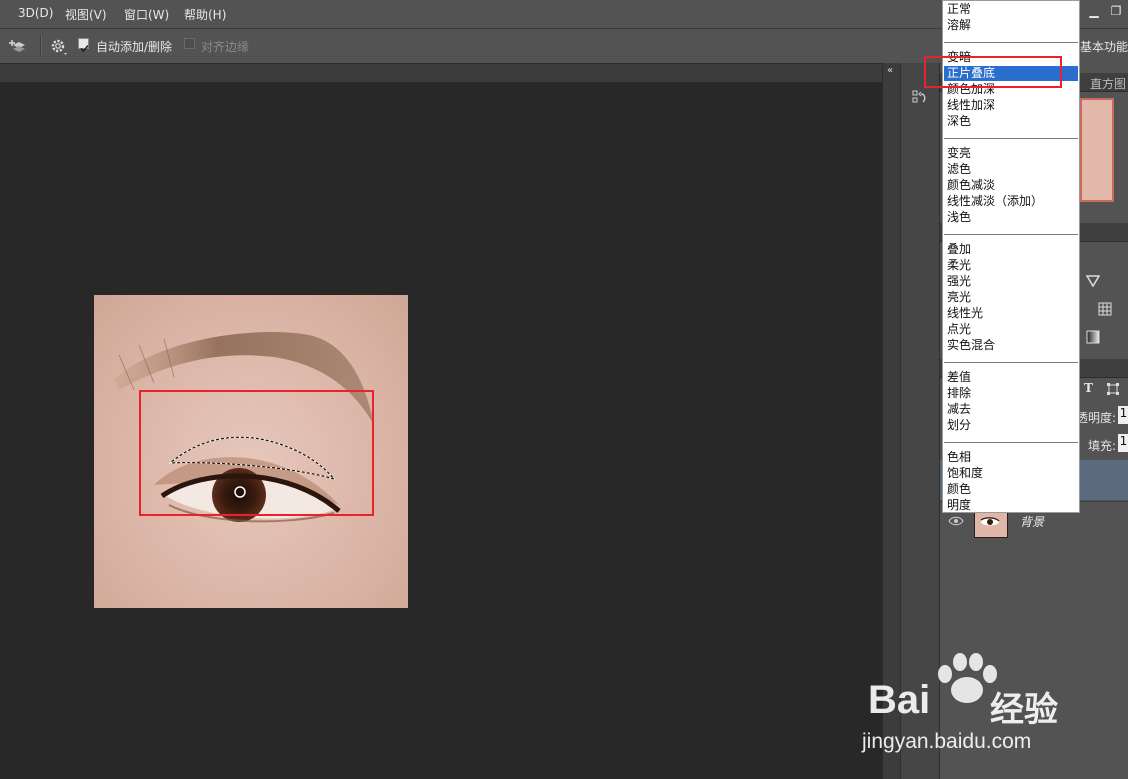 The width and height of the screenshot is (1128, 779). I want to click on separator, so click(41, 46).